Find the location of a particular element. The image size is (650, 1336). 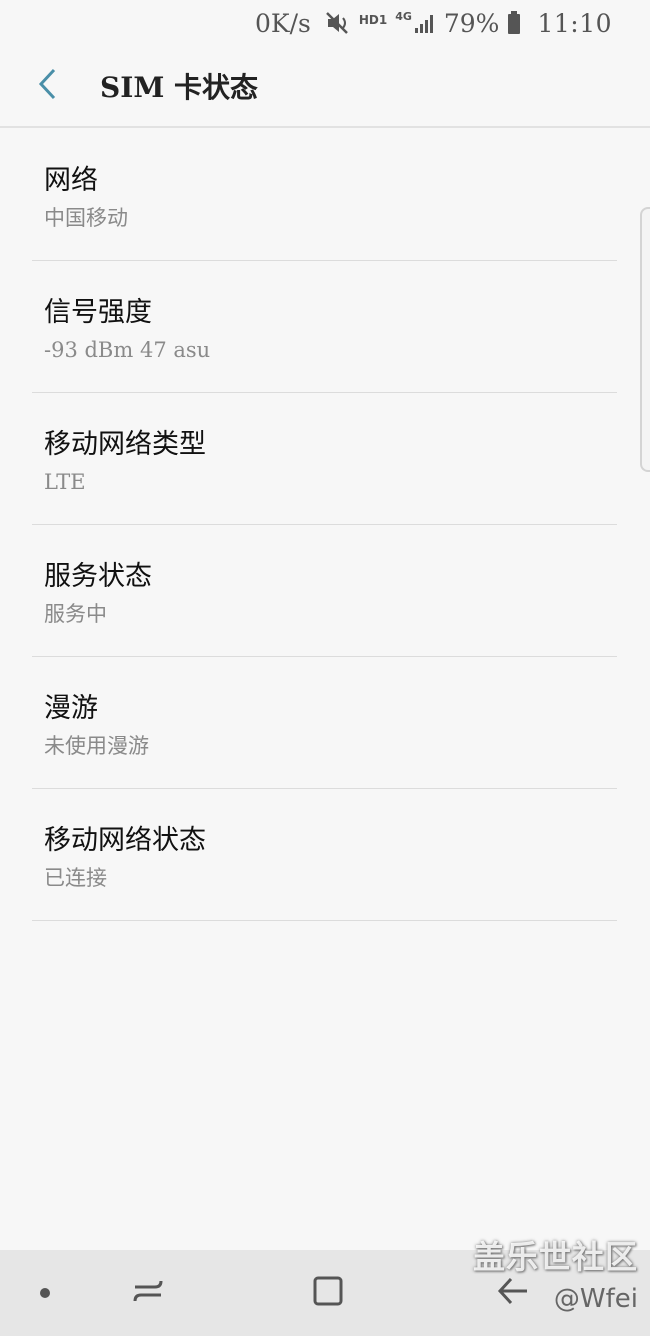

dot-icon is located at coordinates (45, 1293).